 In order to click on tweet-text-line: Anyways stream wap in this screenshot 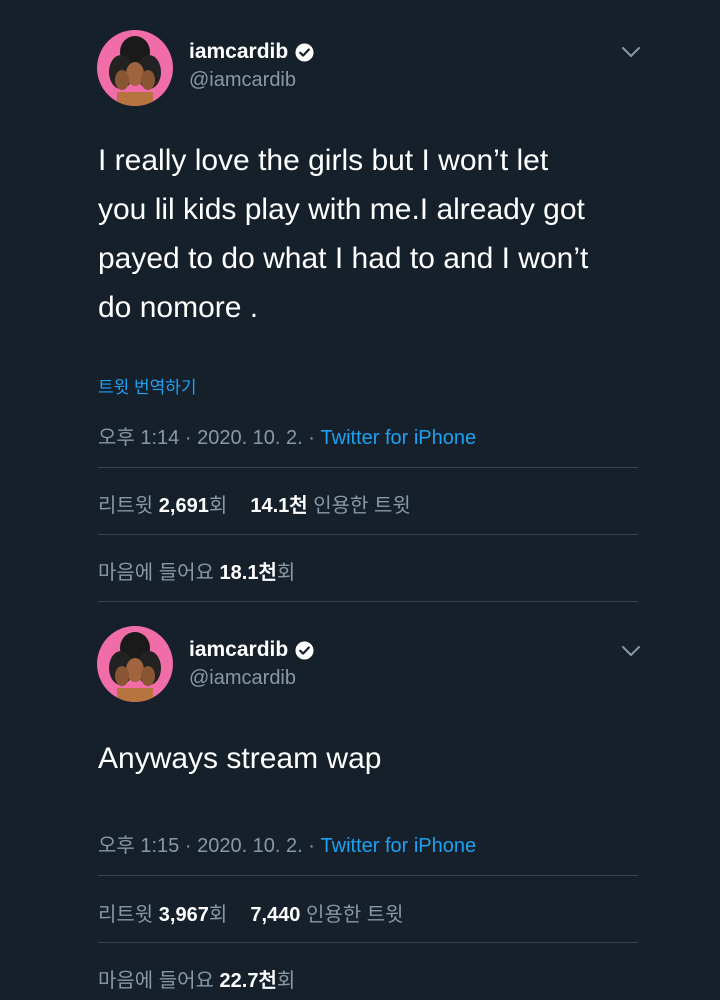, I will do `click(240, 758)`.